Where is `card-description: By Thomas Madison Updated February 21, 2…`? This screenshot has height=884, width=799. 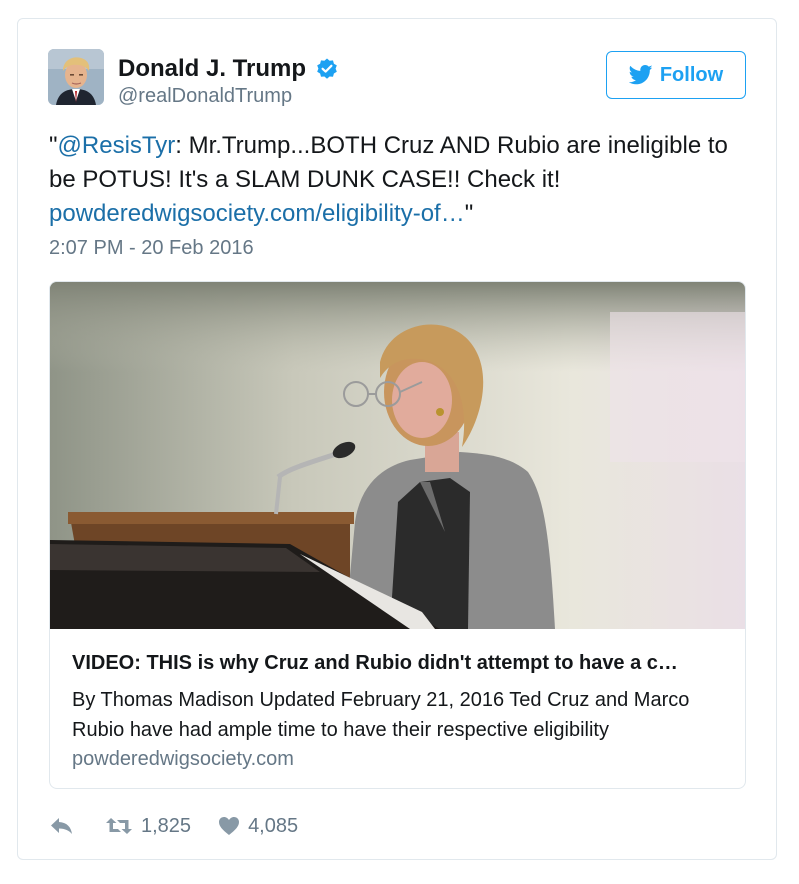 card-description: By Thomas Madison Updated February 21, 2… is located at coordinates (381, 715).